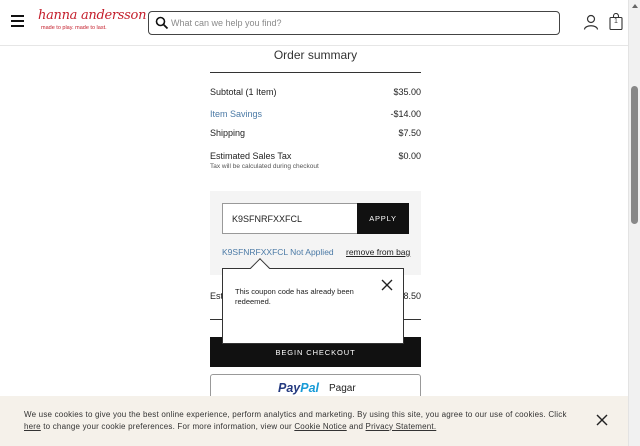 The width and height of the screenshot is (640, 446). I want to click on paypal-logo-pal: Pal, so click(310, 388).